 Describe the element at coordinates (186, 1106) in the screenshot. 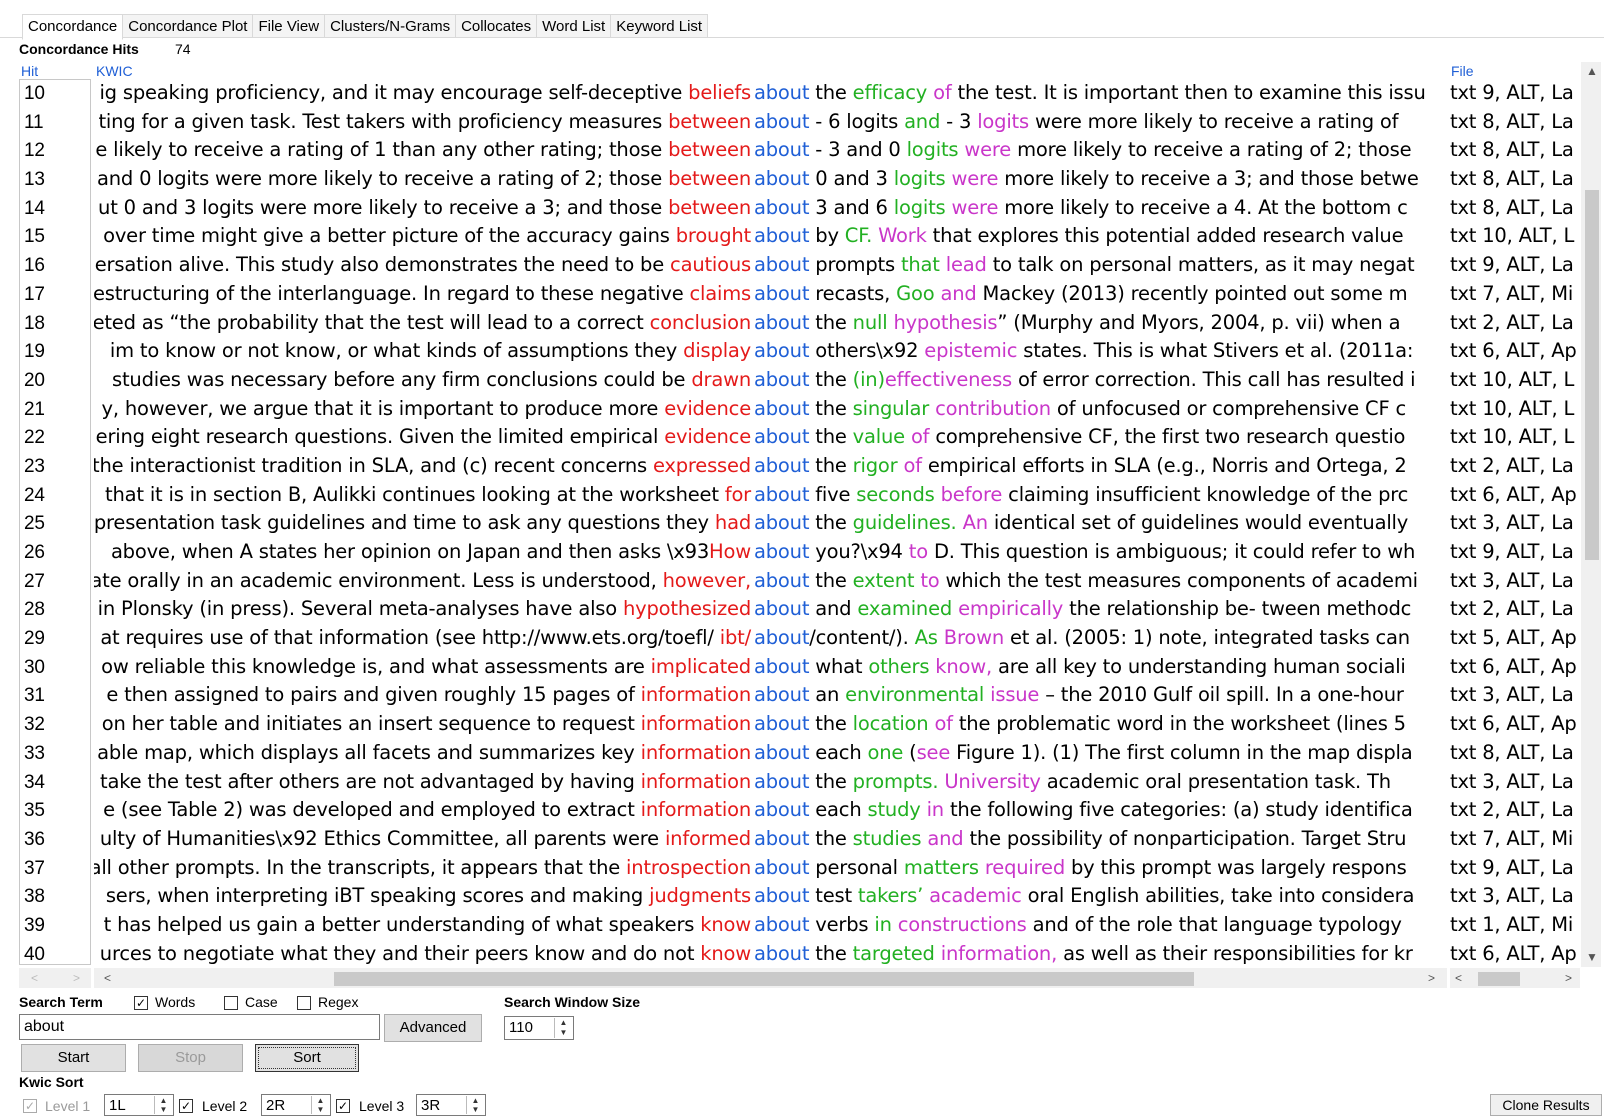

I see `level2-checkbox: ✓` at that location.